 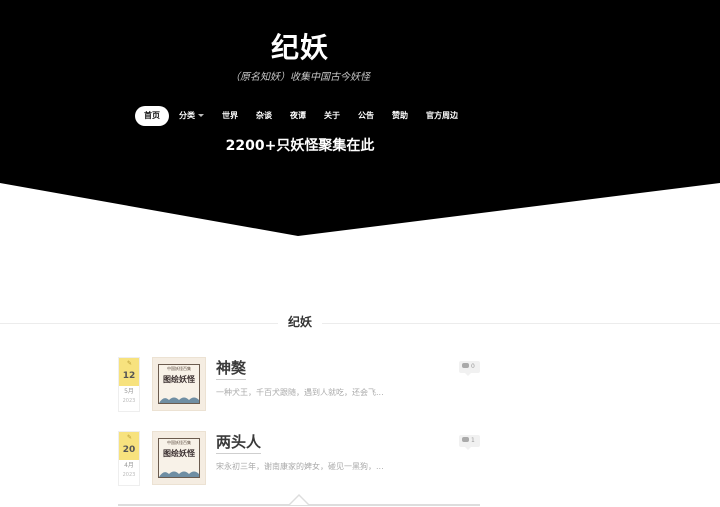 What do you see at coordinates (129, 384) in the screenshot?
I see `post-date: ✎ 12 5月 2023` at bounding box center [129, 384].